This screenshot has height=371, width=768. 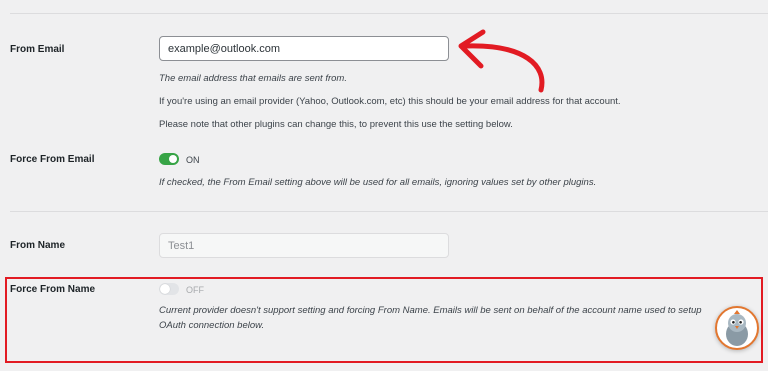 I want to click on force-from-email-label: Force From Email, so click(x=52, y=159).